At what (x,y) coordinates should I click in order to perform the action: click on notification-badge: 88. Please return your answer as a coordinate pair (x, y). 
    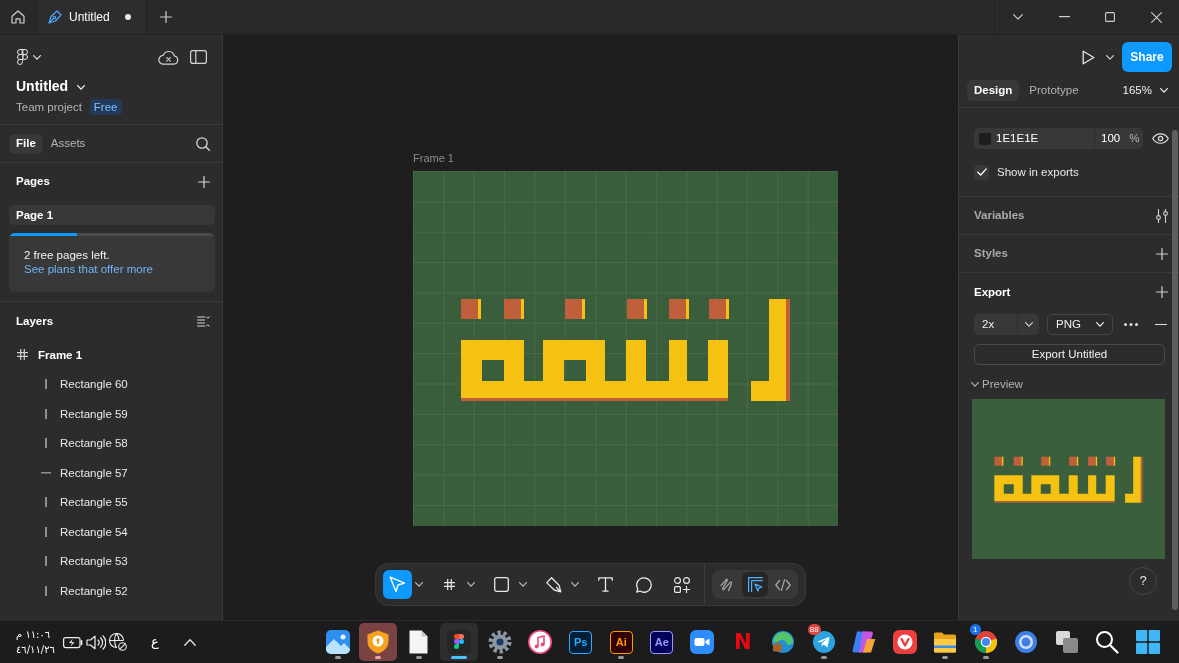
    Looking at the image, I should click on (814, 629).